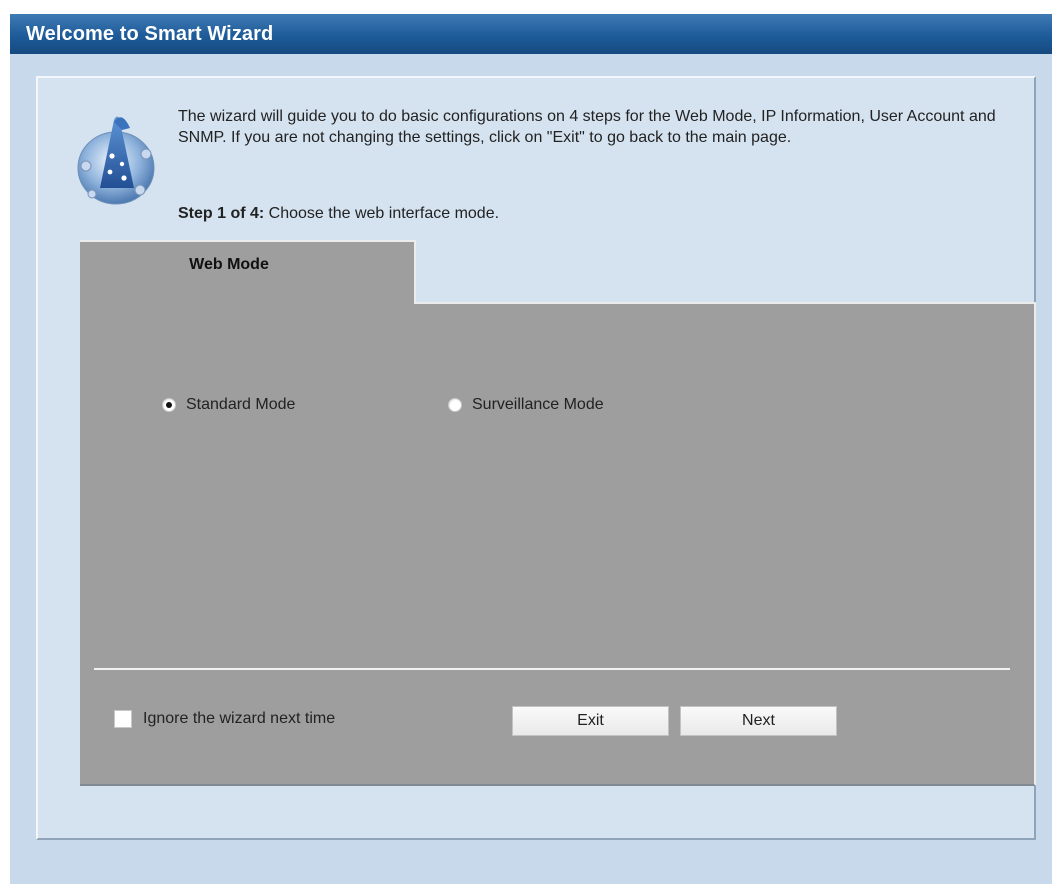 The image size is (1052, 884). I want to click on surveillance-mode-option: Surveillance Mode, so click(526, 405).